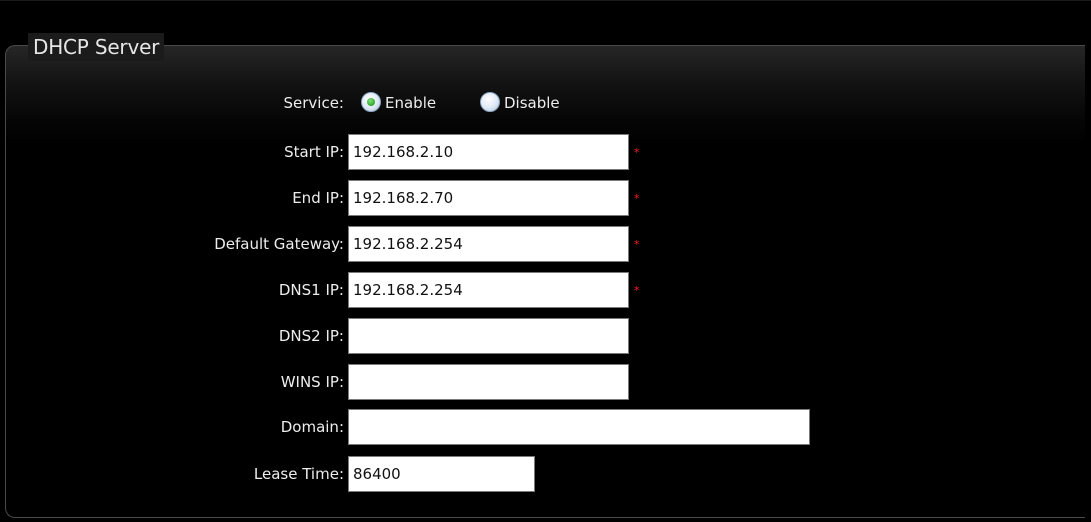 This screenshot has height=522, width=1091. I want to click on service-enable-radio, so click(371, 102).